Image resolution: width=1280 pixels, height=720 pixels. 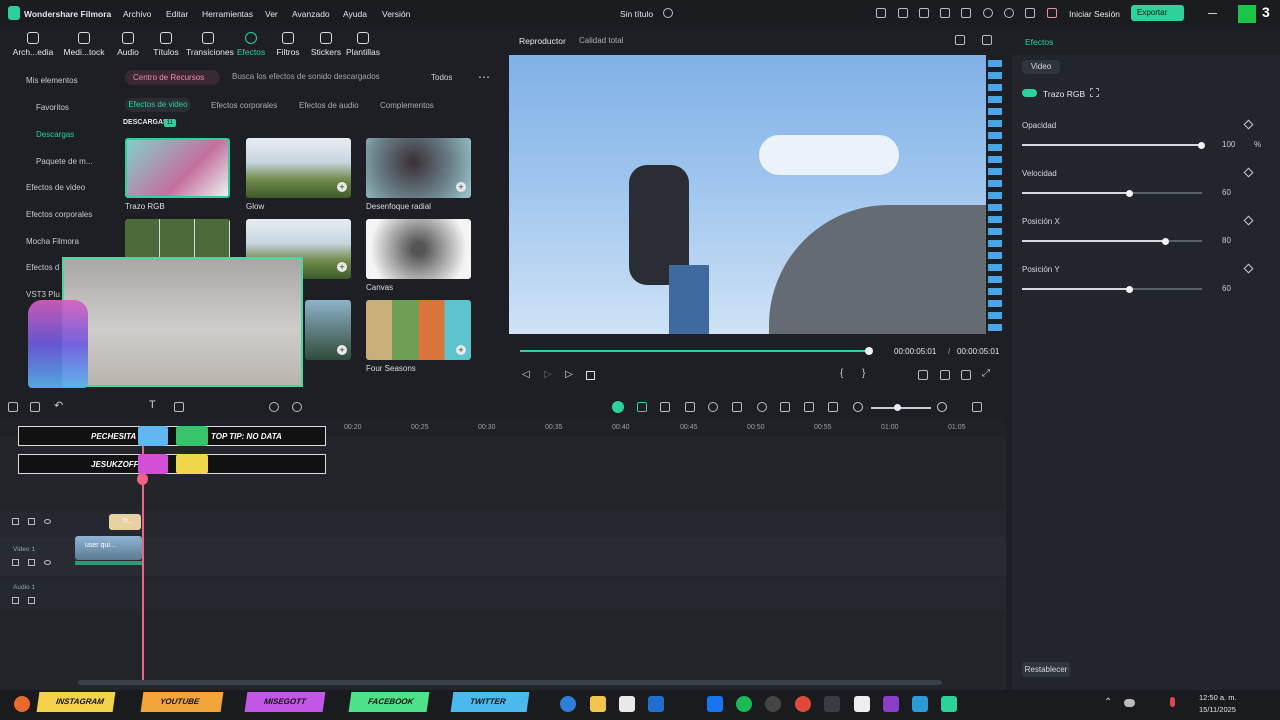 What do you see at coordinates (601, 40) in the screenshot?
I see `quality-dropdown: Calidad total` at bounding box center [601, 40].